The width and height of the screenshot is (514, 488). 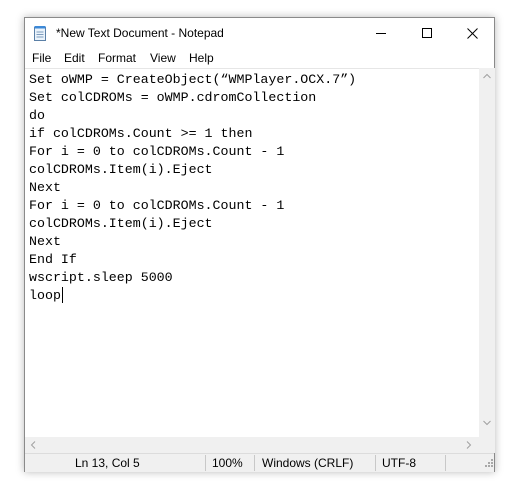 What do you see at coordinates (141, 133) in the screenshot?
I see `editor-line: if colCDROMs.Count >= 1 then` at bounding box center [141, 133].